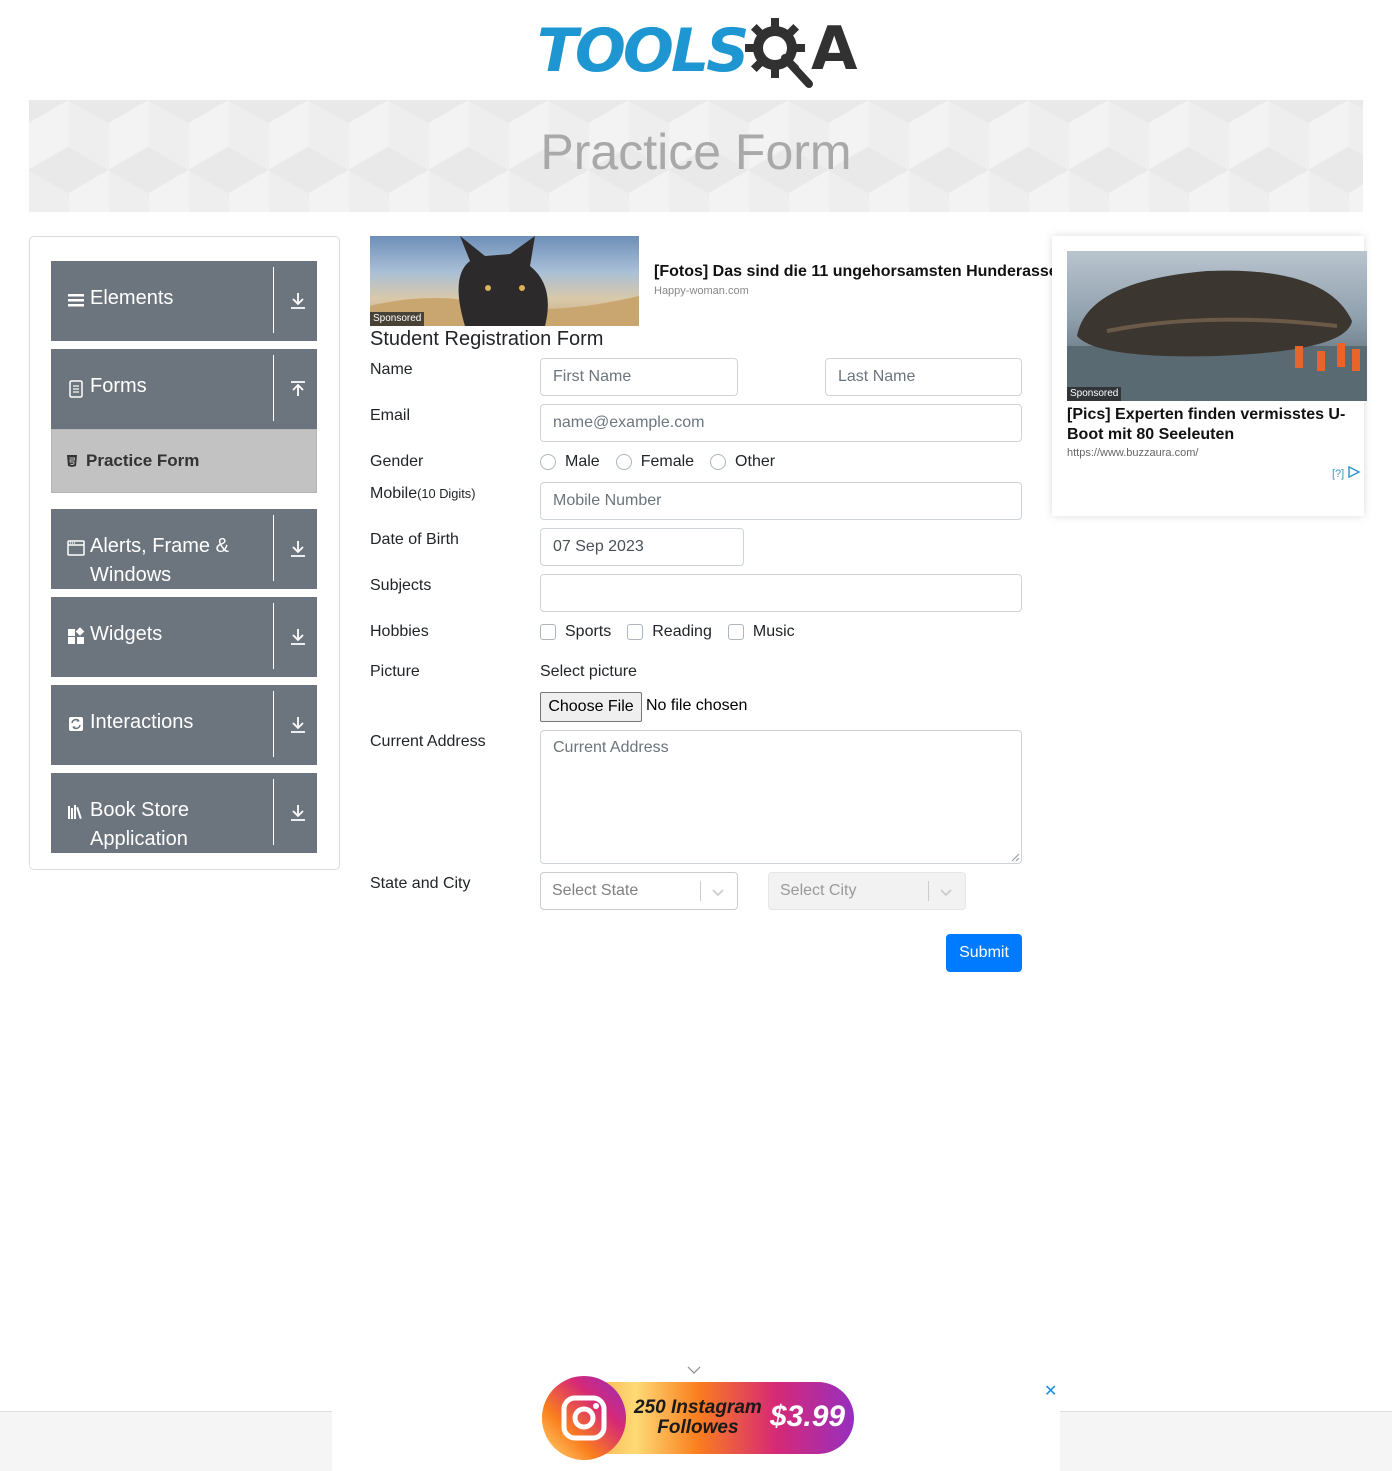 This screenshot has height=1471, width=1392. Describe the element at coordinates (1132, 453) in the screenshot. I see `ad-right-source: https://www.buzzaura.com/` at that location.